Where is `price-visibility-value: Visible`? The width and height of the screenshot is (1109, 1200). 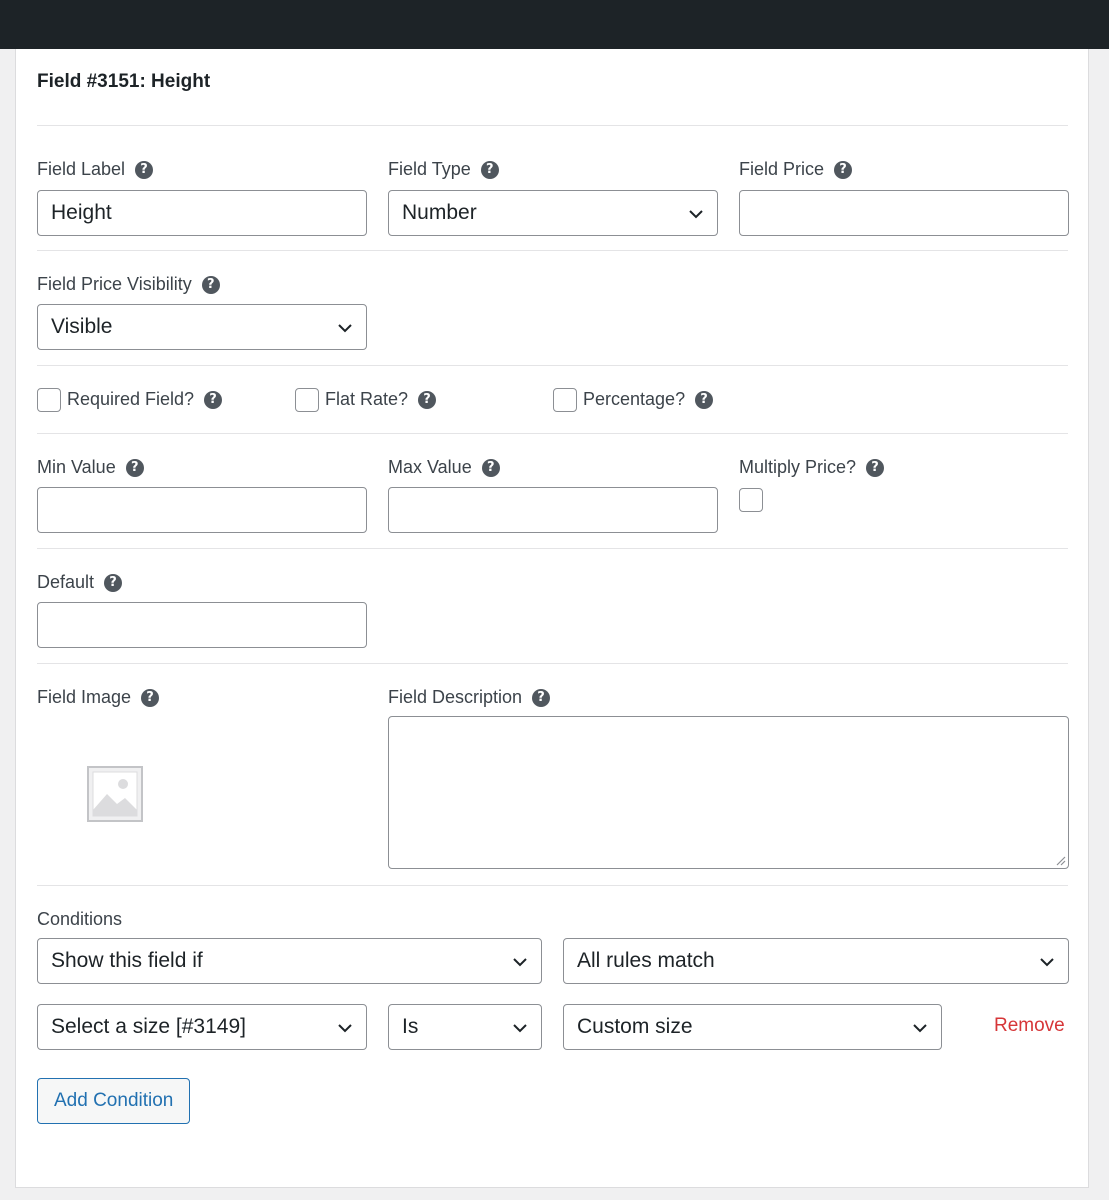 price-visibility-value: Visible is located at coordinates (82, 326).